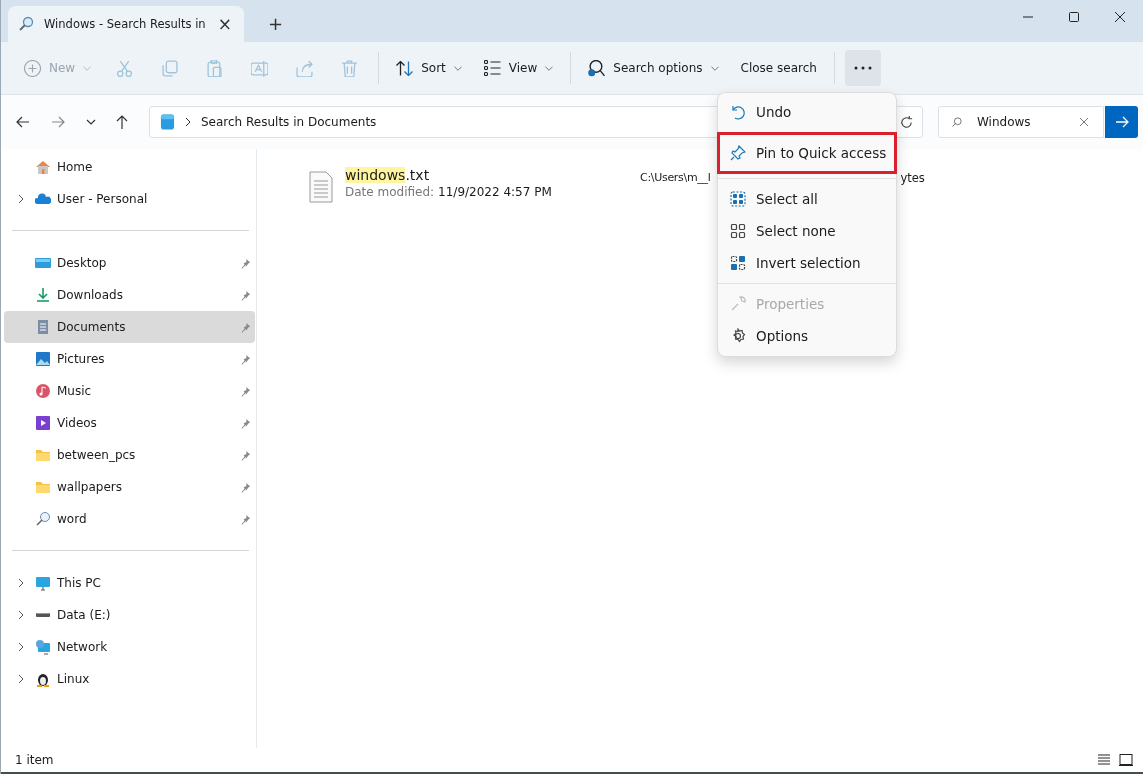  Describe the element at coordinates (807, 263) in the screenshot. I see `menu-item: Invert selection` at that location.